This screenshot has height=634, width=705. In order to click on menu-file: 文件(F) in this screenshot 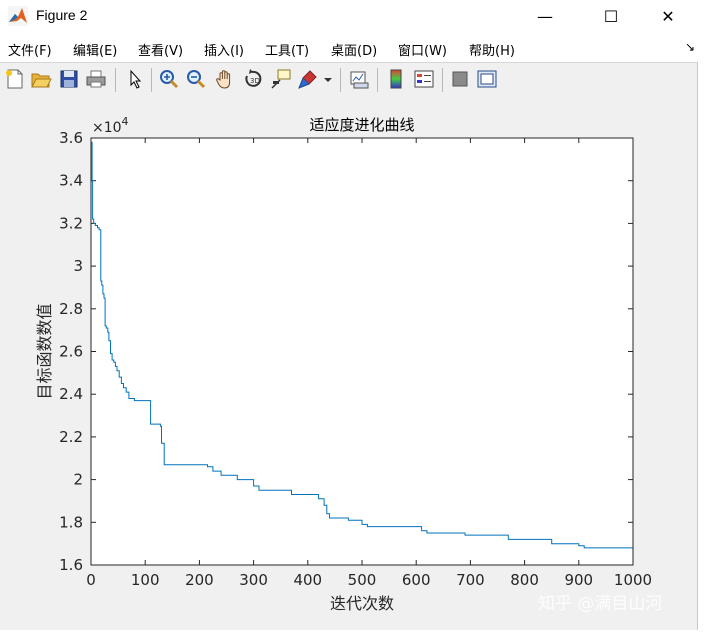, I will do `click(30, 49)`.